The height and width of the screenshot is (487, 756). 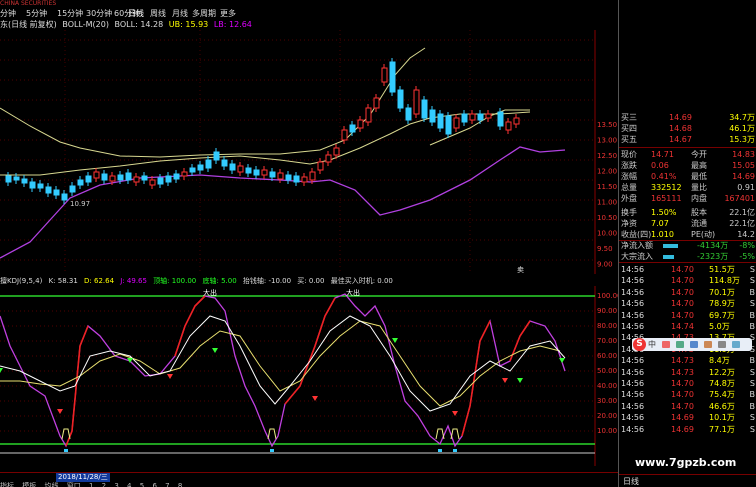 I want to click on emoji-icon, so click(x=666, y=344).